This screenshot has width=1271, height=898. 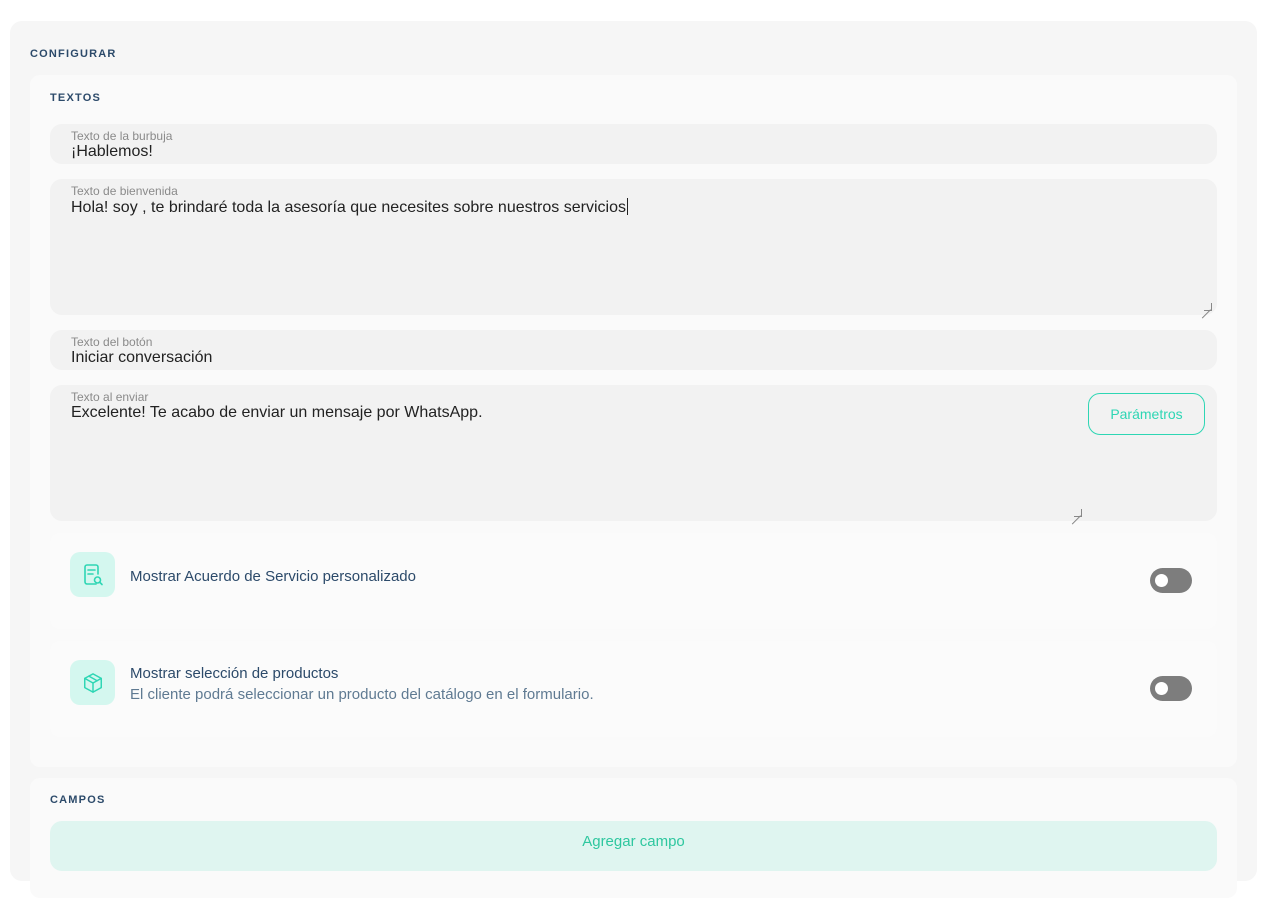 I want to click on bubble-text-field: Texto de la burbuja ¡Hablemos!, so click(x=633, y=144).